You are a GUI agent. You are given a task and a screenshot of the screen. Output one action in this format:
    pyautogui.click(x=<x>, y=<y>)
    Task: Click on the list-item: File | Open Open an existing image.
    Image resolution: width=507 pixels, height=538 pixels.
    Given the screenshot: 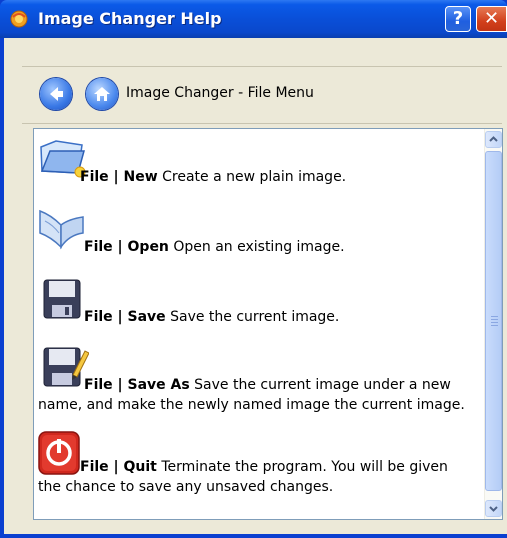 What is the action you would take?
    pyautogui.click(x=293, y=247)
    